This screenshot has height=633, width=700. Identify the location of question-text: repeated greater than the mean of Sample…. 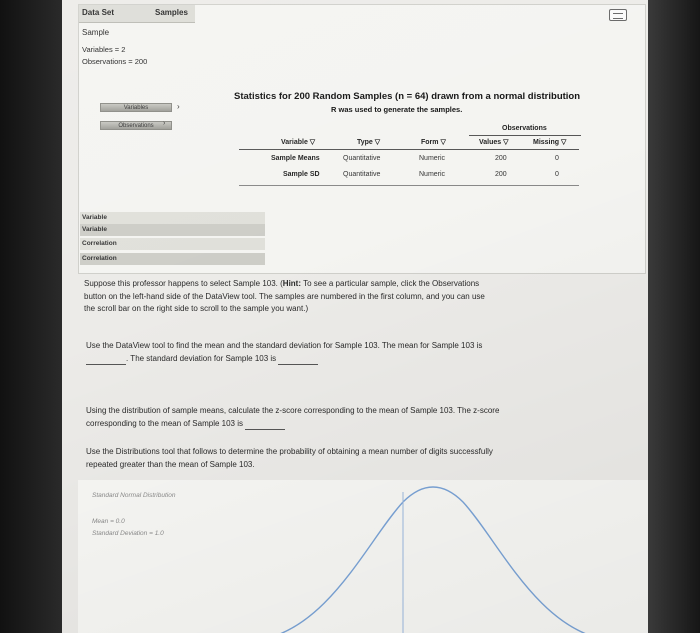
(170, 464).